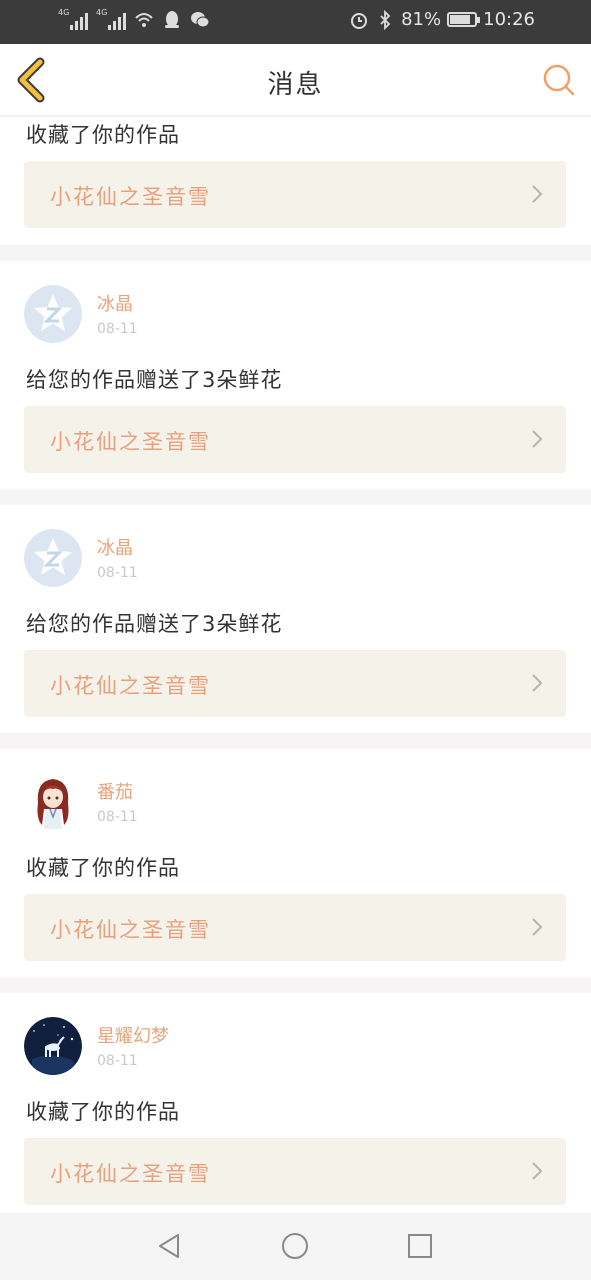 The image size is (591, 1280). I want to click on signal-icon: 4G, so click(73, 19).